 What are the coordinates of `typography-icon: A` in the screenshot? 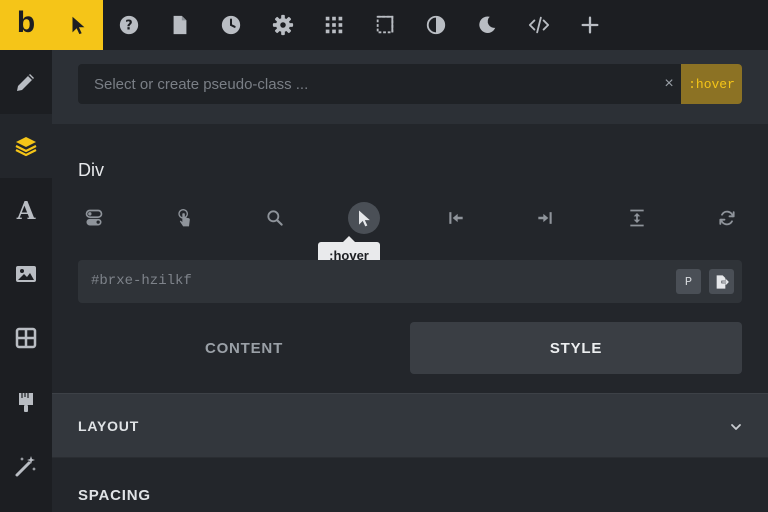 It's located at (26, 210).